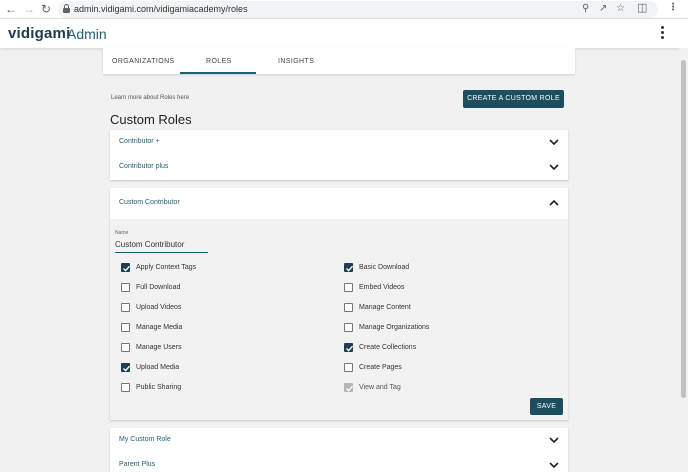 The height and width of the screenshot is (472, 688). What do you see at coordinates (11, 9) in the screenshot?
I see `back-icon: ←` at bounding box center [11, 9].